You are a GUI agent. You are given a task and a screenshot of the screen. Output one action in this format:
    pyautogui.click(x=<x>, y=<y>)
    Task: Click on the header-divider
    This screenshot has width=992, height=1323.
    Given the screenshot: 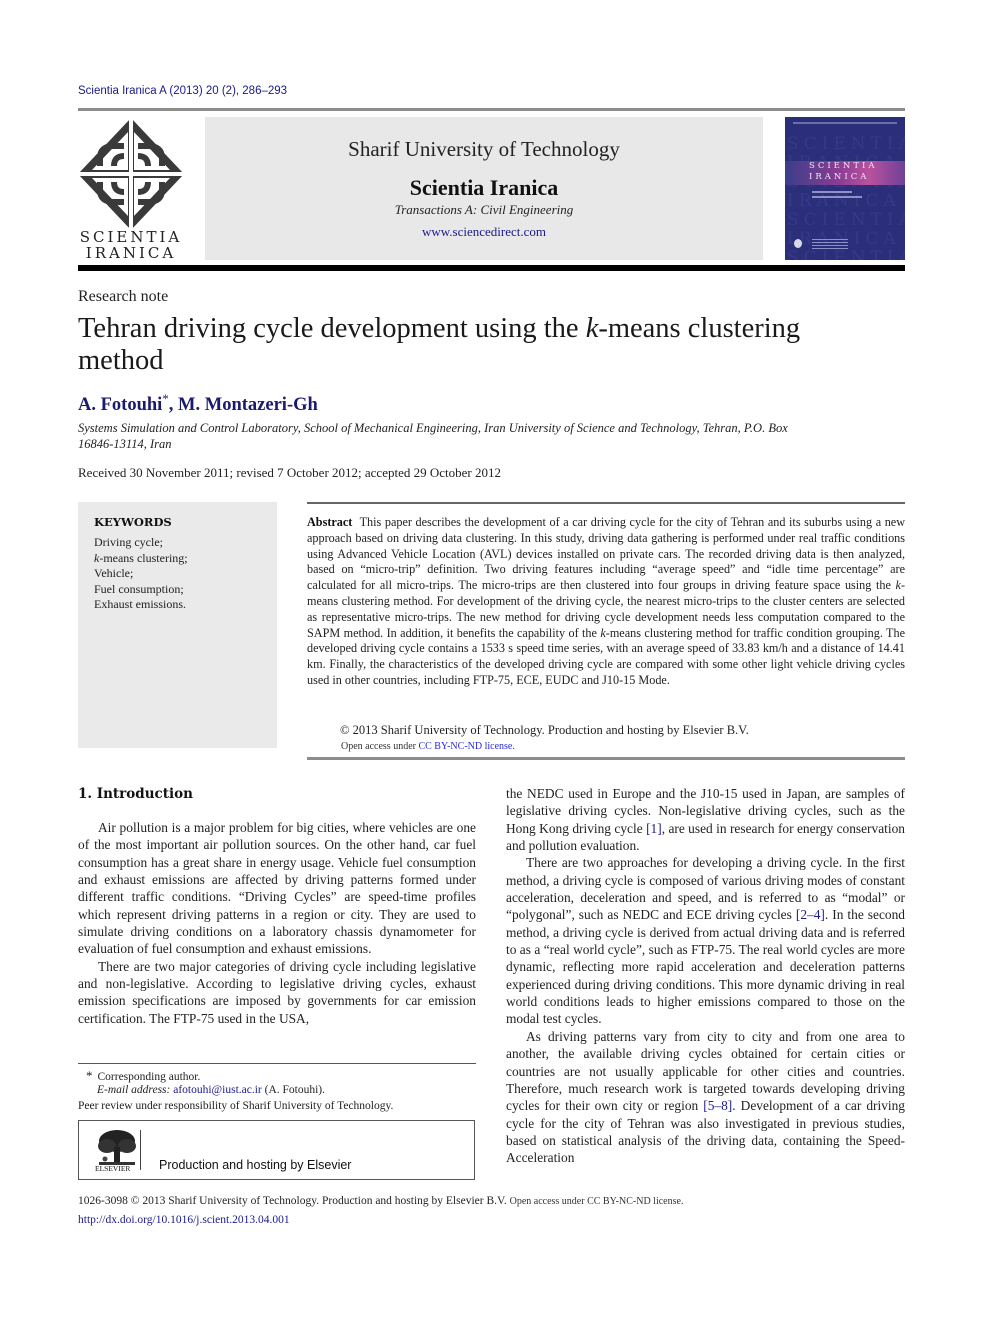 What is the action you would take?
    pyautogui.click(x=491, y=109)
    